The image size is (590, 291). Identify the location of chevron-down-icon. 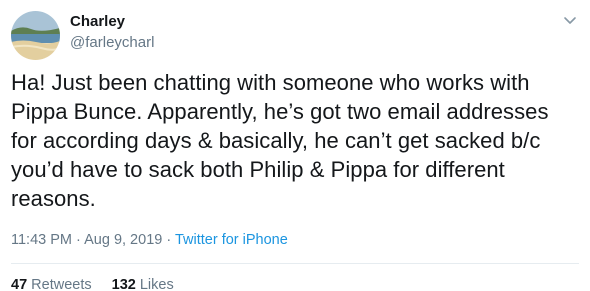
(570, 20).